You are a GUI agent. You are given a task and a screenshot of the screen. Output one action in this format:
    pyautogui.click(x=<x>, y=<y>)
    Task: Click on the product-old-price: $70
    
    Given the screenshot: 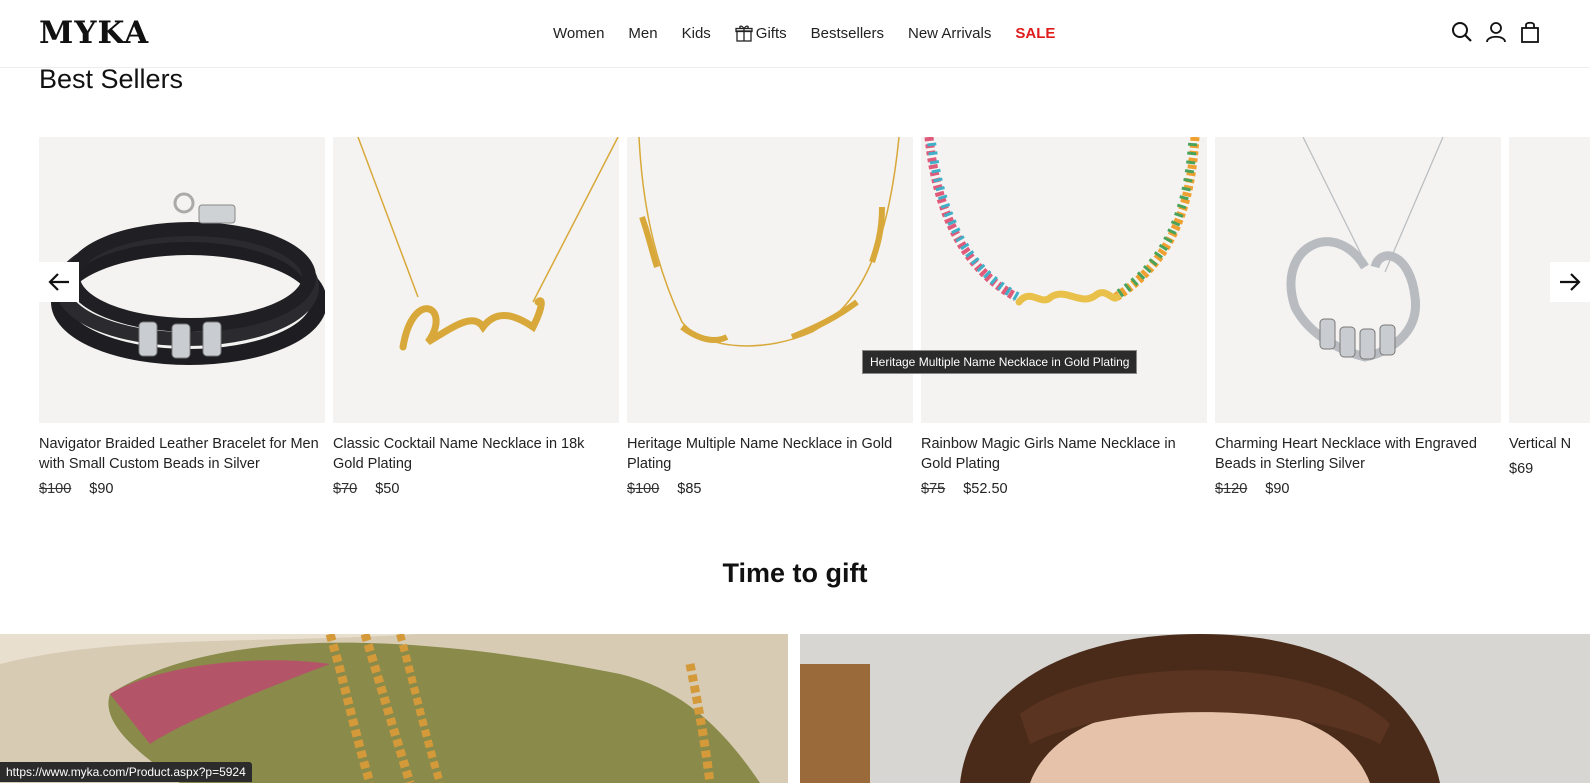 What is the action you would take?
    pyautogui.click(x=345, y=489)
    